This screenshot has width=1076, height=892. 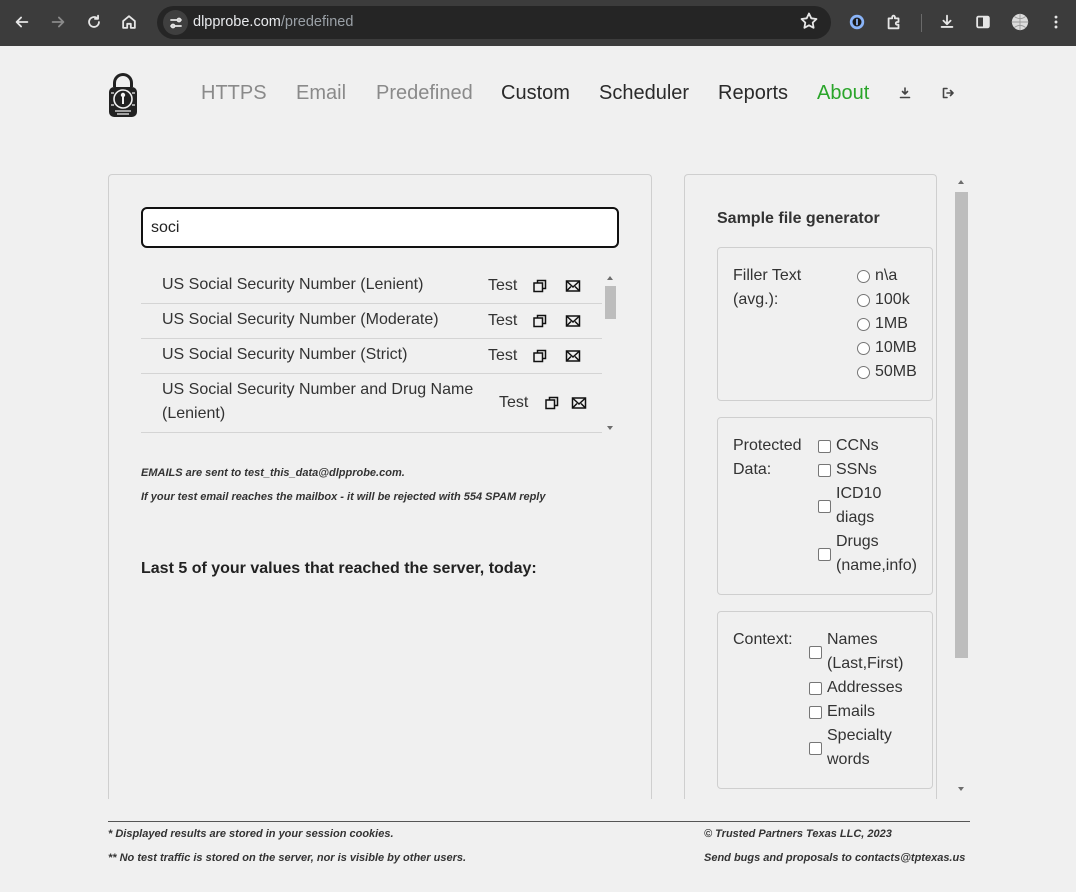 What do you see at coordinates (293, 284) in the screenshot?
I see `result-name: US Social Security Number (Lenient)` at bounding box center [293, 284].